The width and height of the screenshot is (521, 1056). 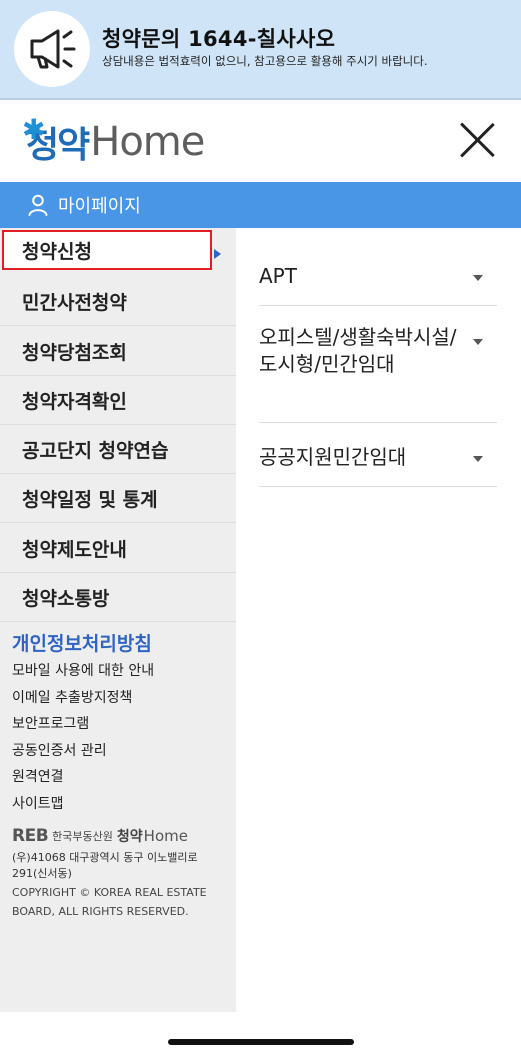 What do you see at coordinates (260, 205) in the screenshot?
I see `mypage-button: 마이페이지` at bounding box center [260, 205].